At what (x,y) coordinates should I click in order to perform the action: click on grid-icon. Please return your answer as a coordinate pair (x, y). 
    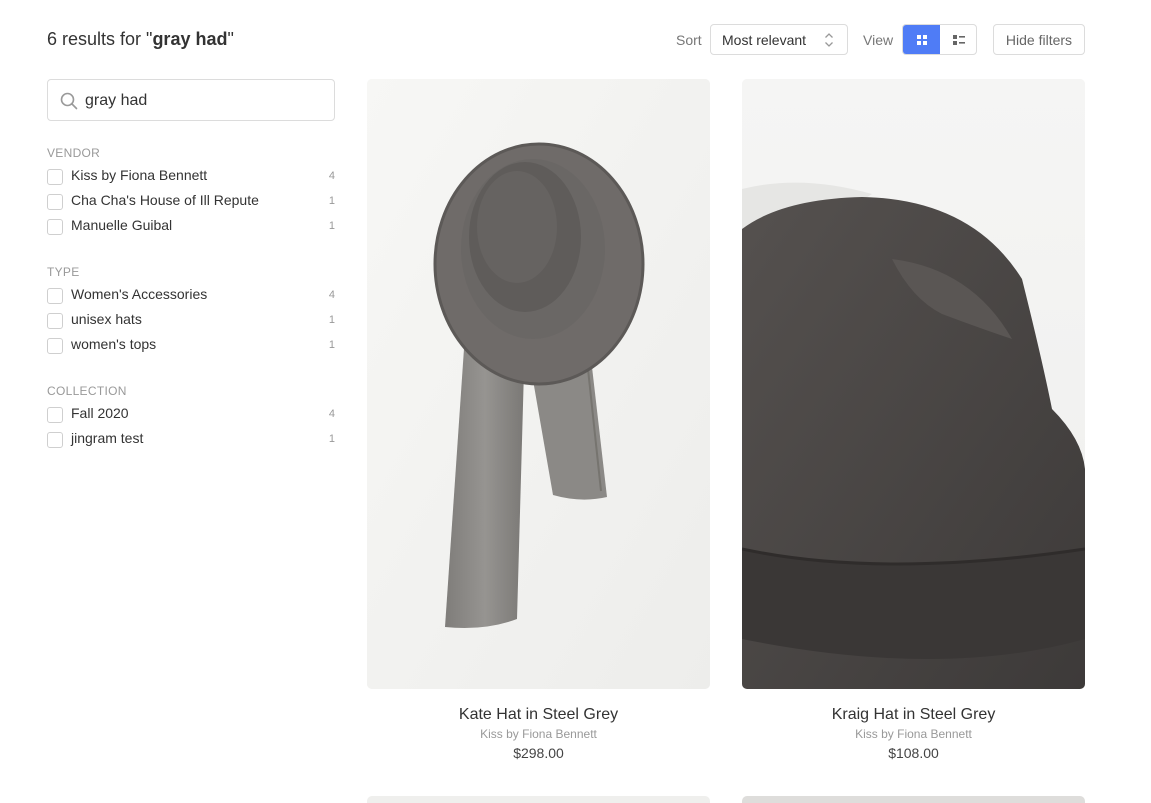
    Looking at the image, I should click on (921, 39).